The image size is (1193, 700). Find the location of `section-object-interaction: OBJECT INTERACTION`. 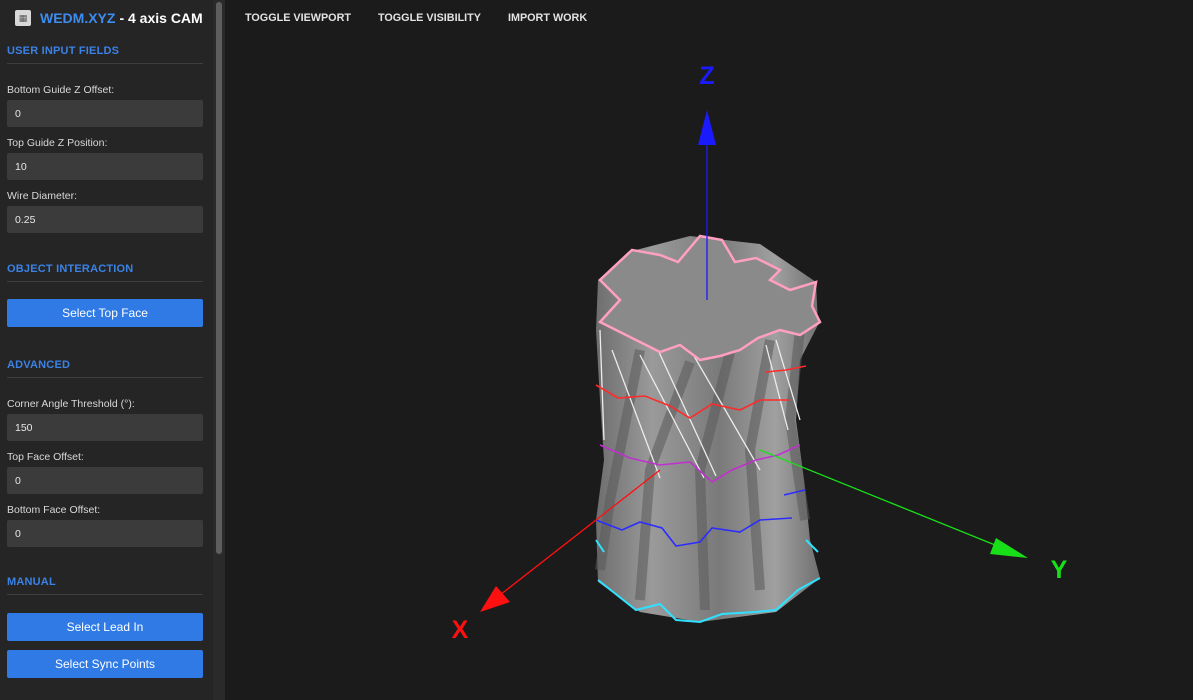

section-object-interaction: OBJECT INTERACTION is located at coordinates (105, 272).